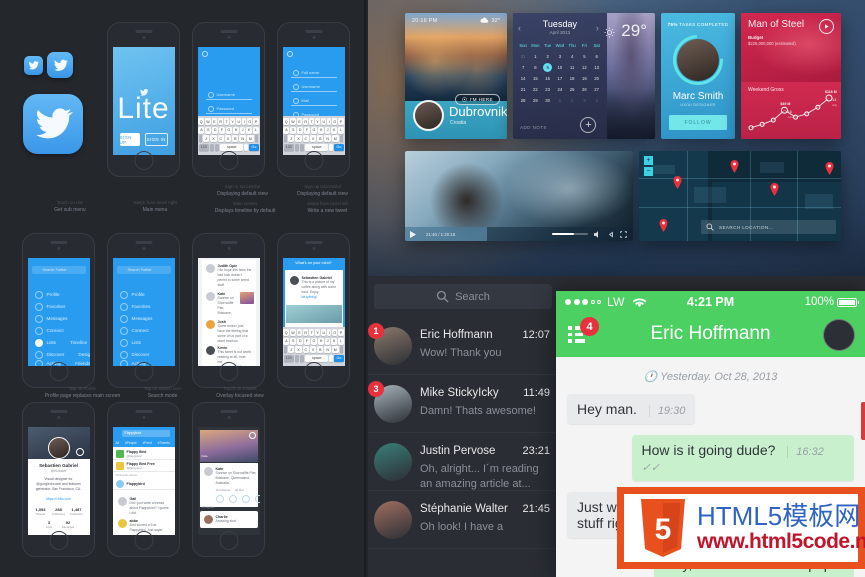  I want to click on tab-all: All, so click(118, 443).